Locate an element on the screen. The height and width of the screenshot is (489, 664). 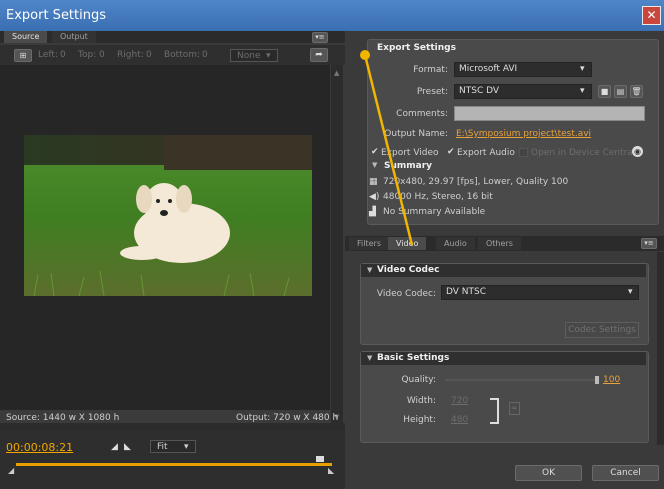
tab-audio: Audio is located at coordinates (455, 243).